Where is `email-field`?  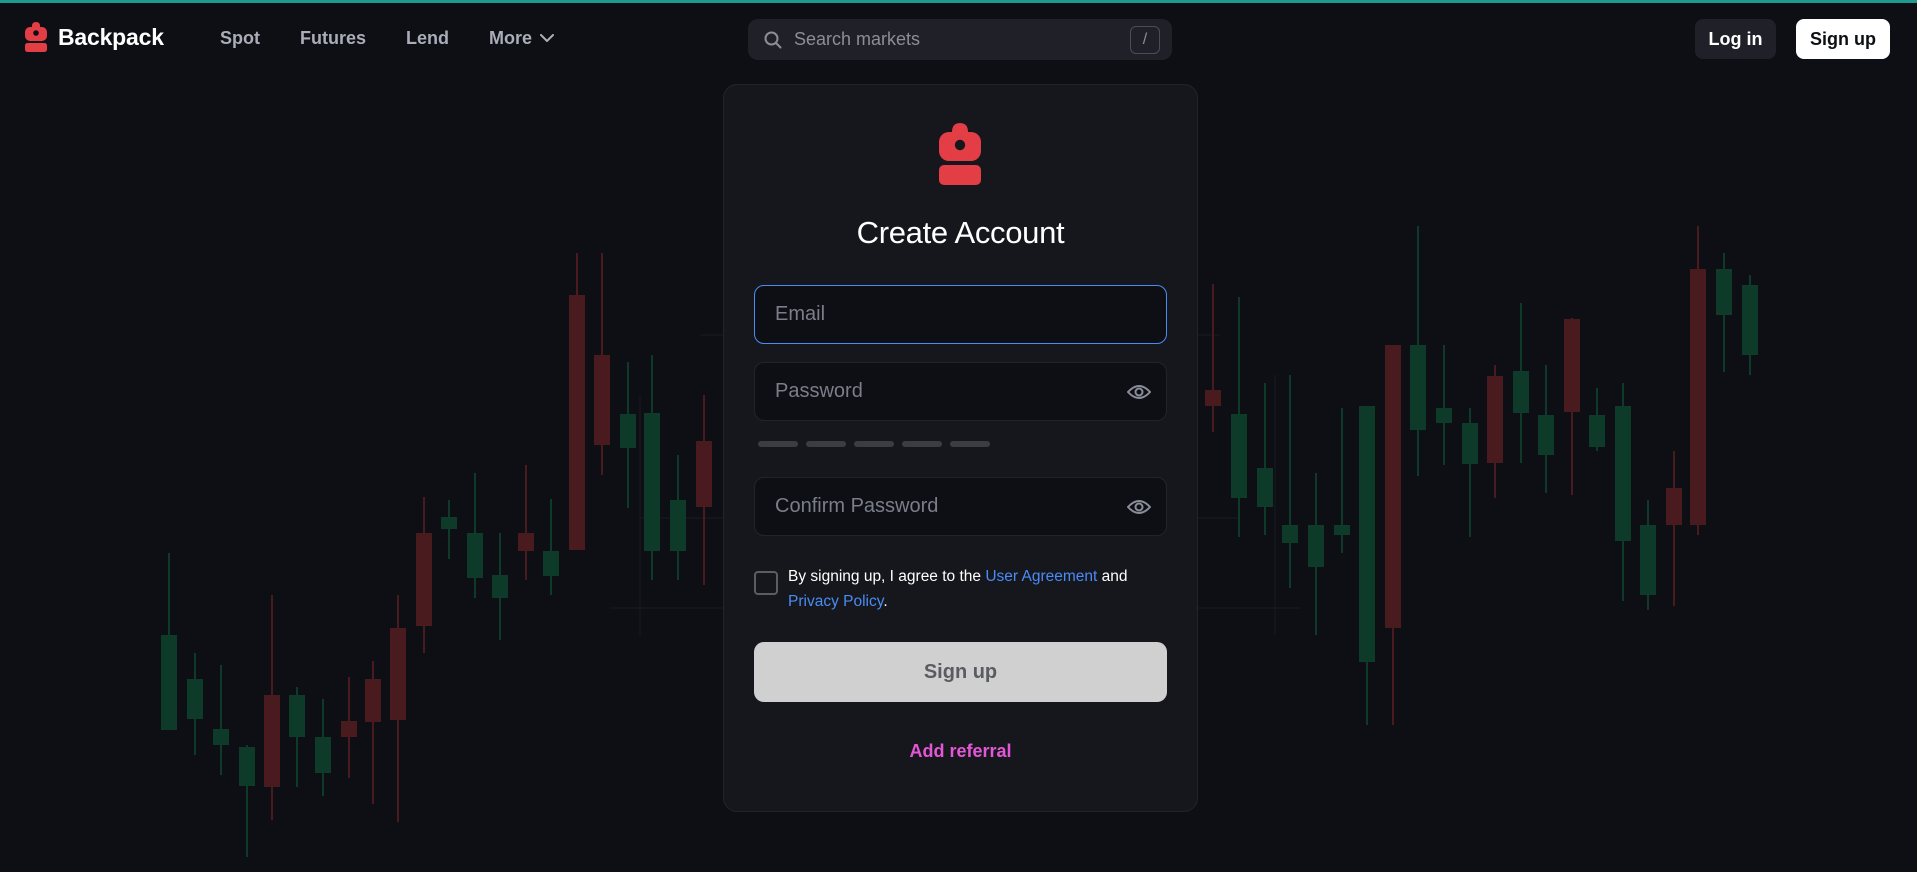
email-field is located at coordinates (960, 314).